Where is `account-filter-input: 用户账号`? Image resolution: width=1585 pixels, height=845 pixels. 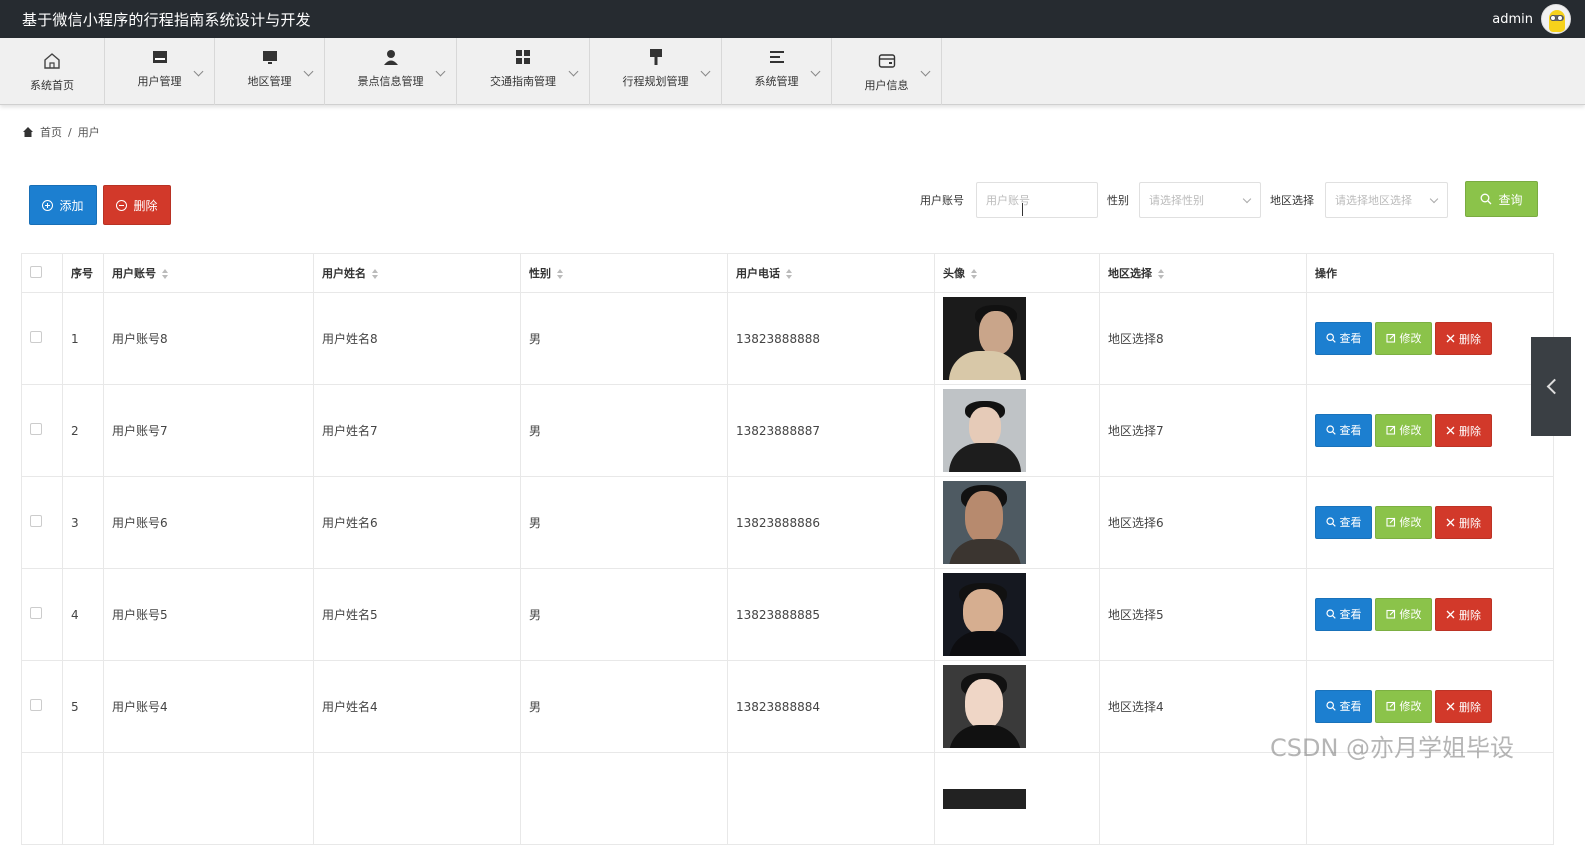
account-filter-input: 用户账号 is located at coordinates (1037, 200).